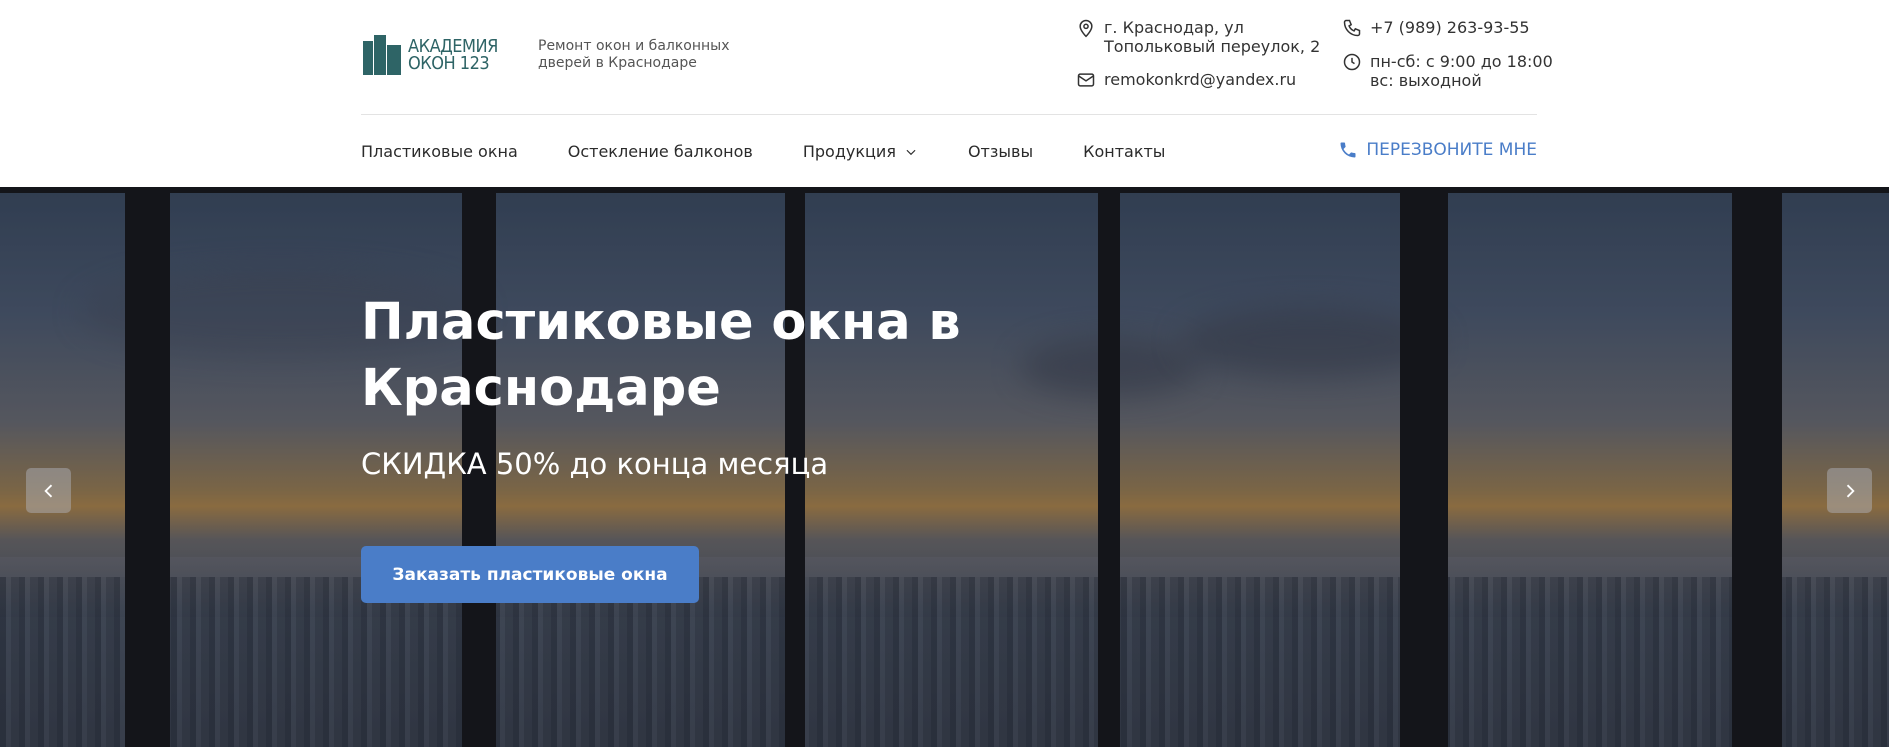 This screenshot has width=1889, height=747. I want to click on phone-number: +7 (989) 263-93-55, so click(1450, 27).